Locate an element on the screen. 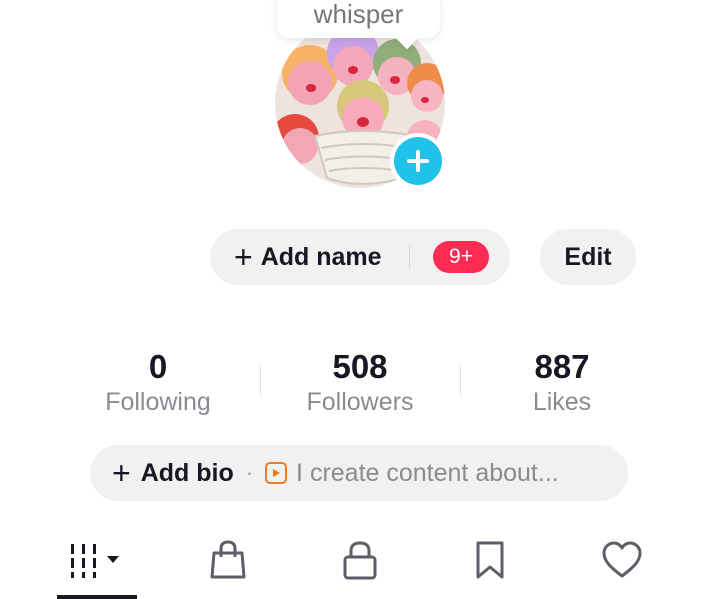 Image resolution: width=720 pixels, height=599 pixels. followers-count: 508 is located at coordinates (360, 366).